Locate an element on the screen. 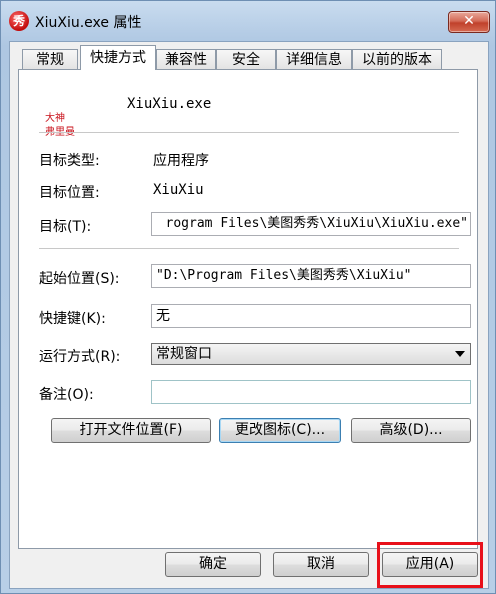 This screenshot has height=594, width=496. target-type-value: 应用程序 is located at coordinates (181, 161).